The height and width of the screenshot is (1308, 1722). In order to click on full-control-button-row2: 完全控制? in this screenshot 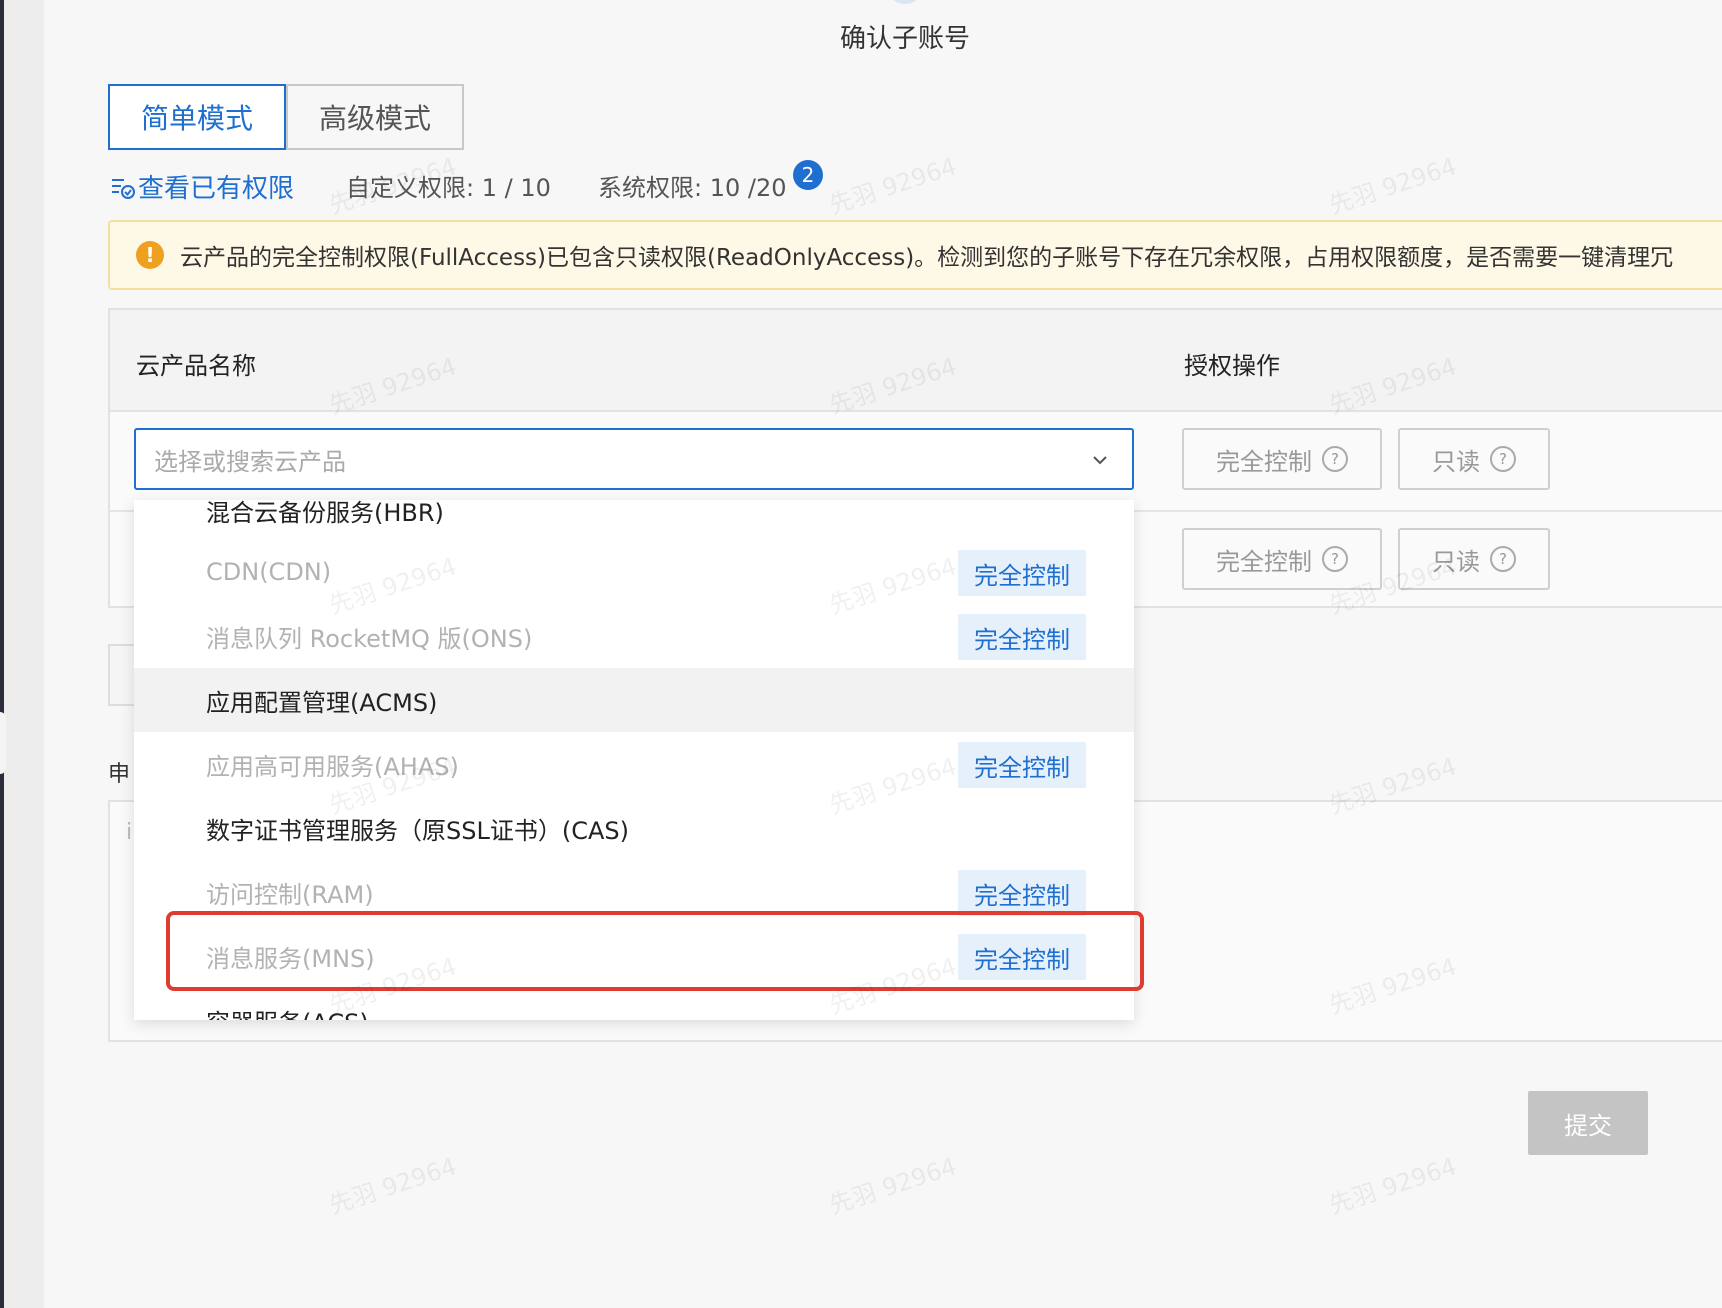, I will do `click(1282, 559)`.